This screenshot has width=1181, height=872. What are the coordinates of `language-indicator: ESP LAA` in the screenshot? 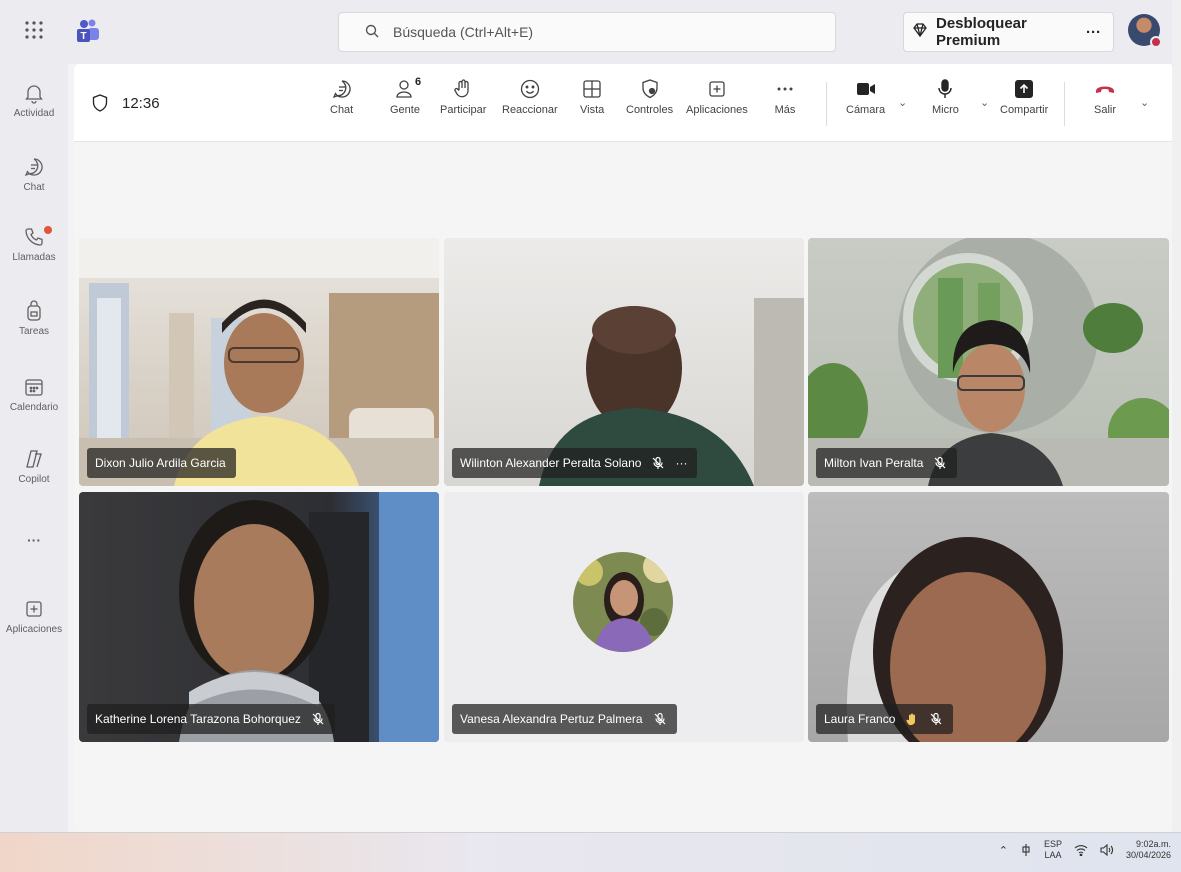 It's located at (1053, 850).